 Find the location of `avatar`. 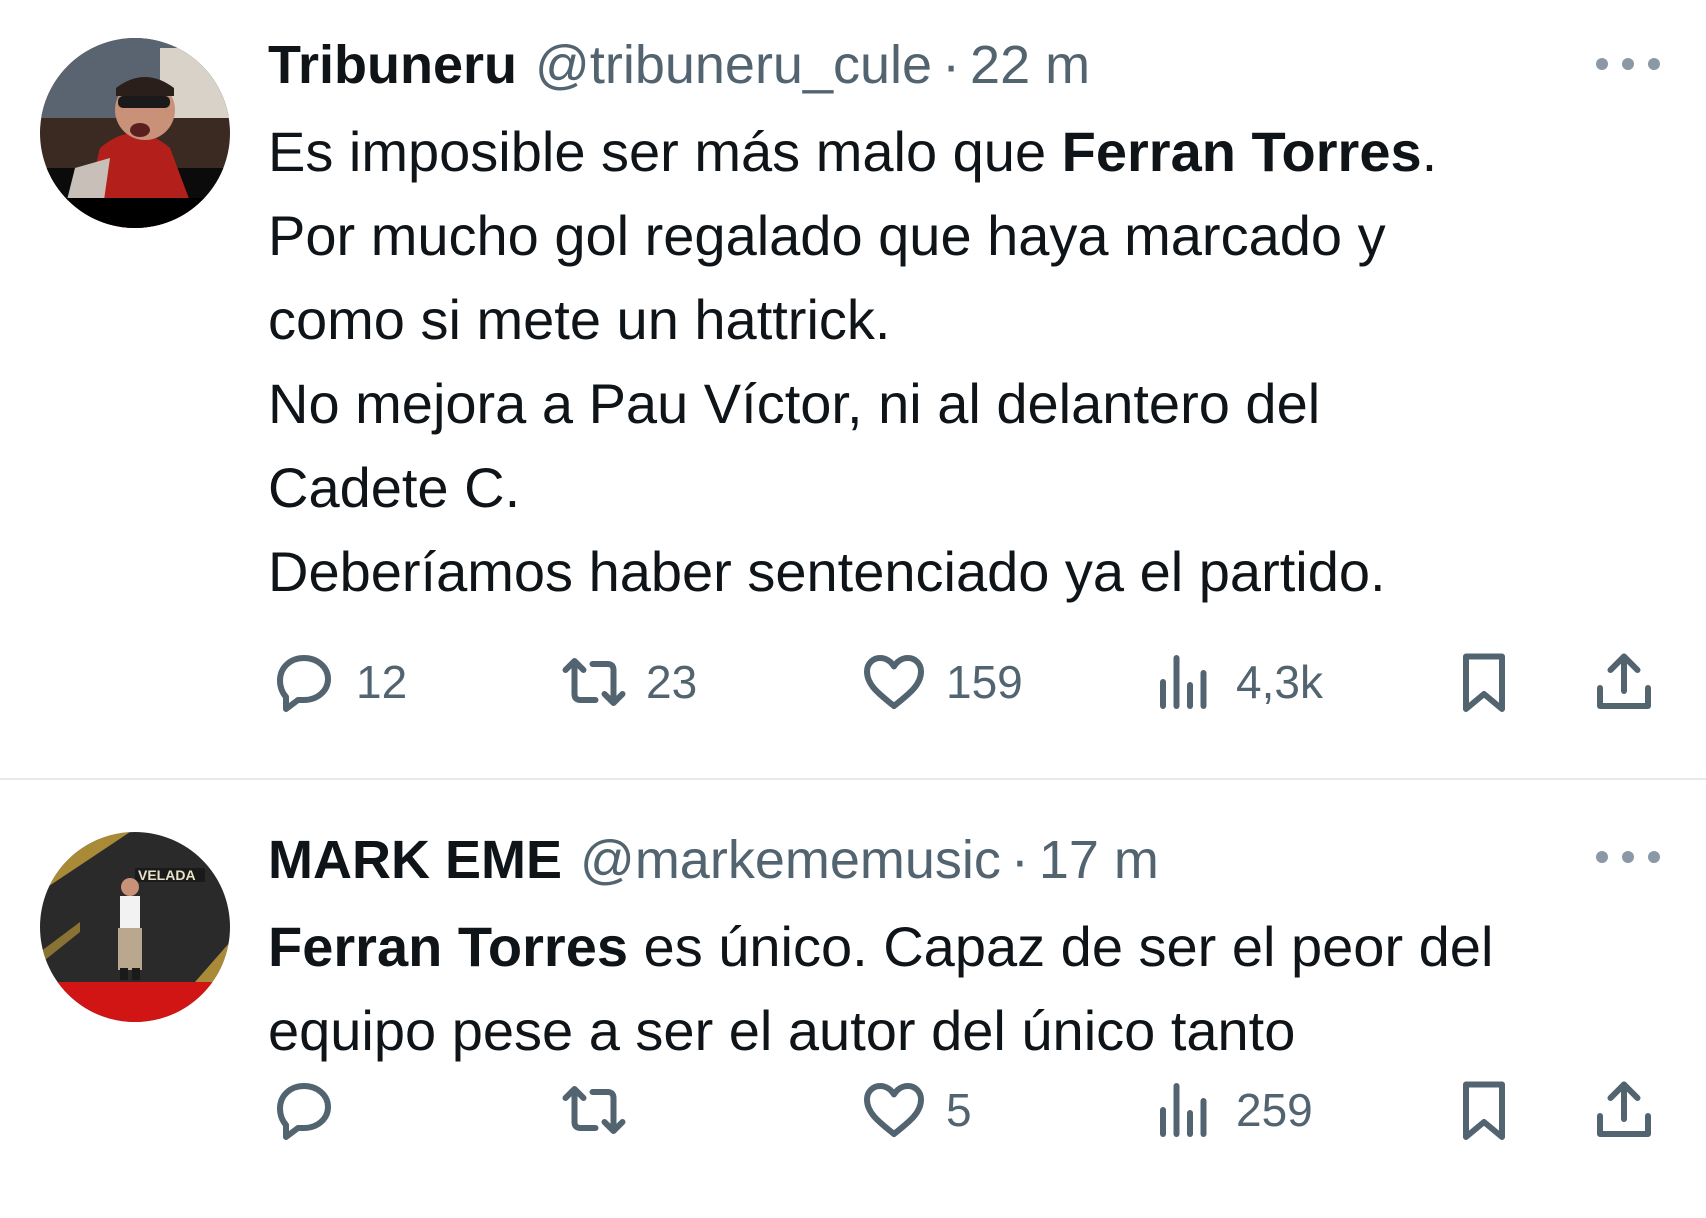

avatar is located at coordinates (135, 133).